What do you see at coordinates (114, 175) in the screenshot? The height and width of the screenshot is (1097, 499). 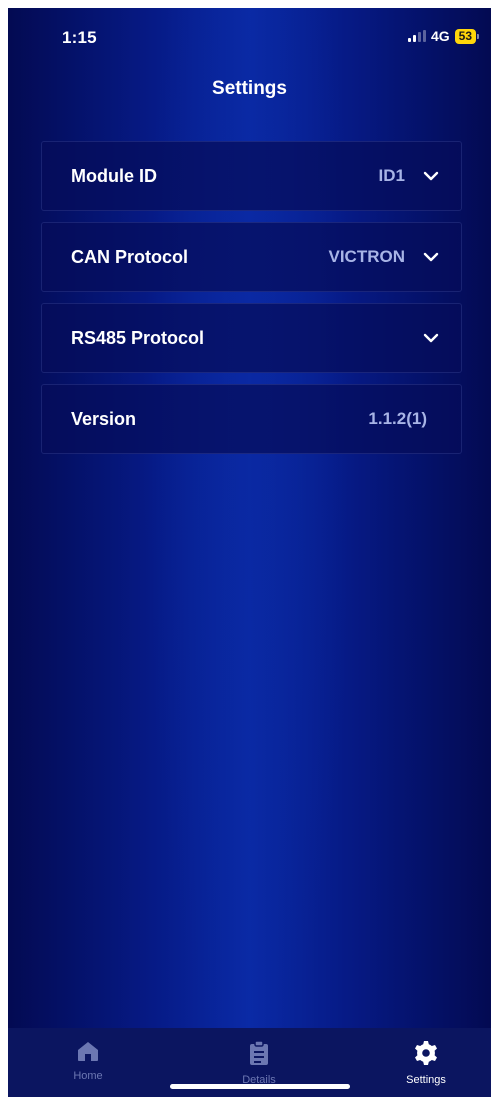 I see `setting-label: Module ID` at bounding box center [114, 175].